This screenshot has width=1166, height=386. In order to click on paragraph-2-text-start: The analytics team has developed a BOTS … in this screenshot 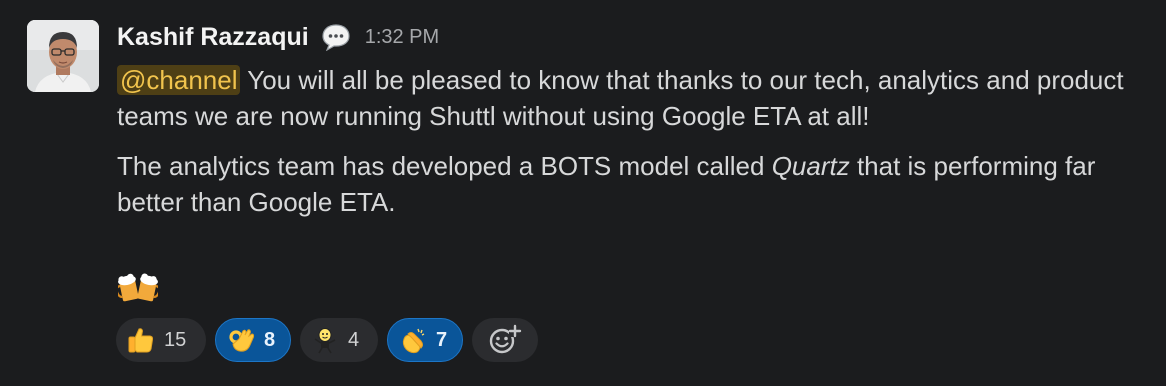, I will do `click(444, 166)`.